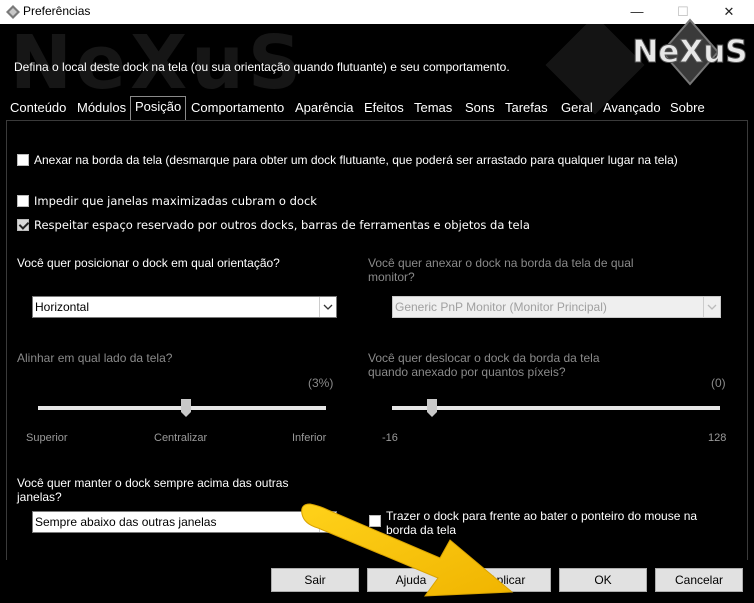 This screenshot has height=603, width=754. I want to click on align-question: Alinhar em qual lado da tela?, so click(95, 358).